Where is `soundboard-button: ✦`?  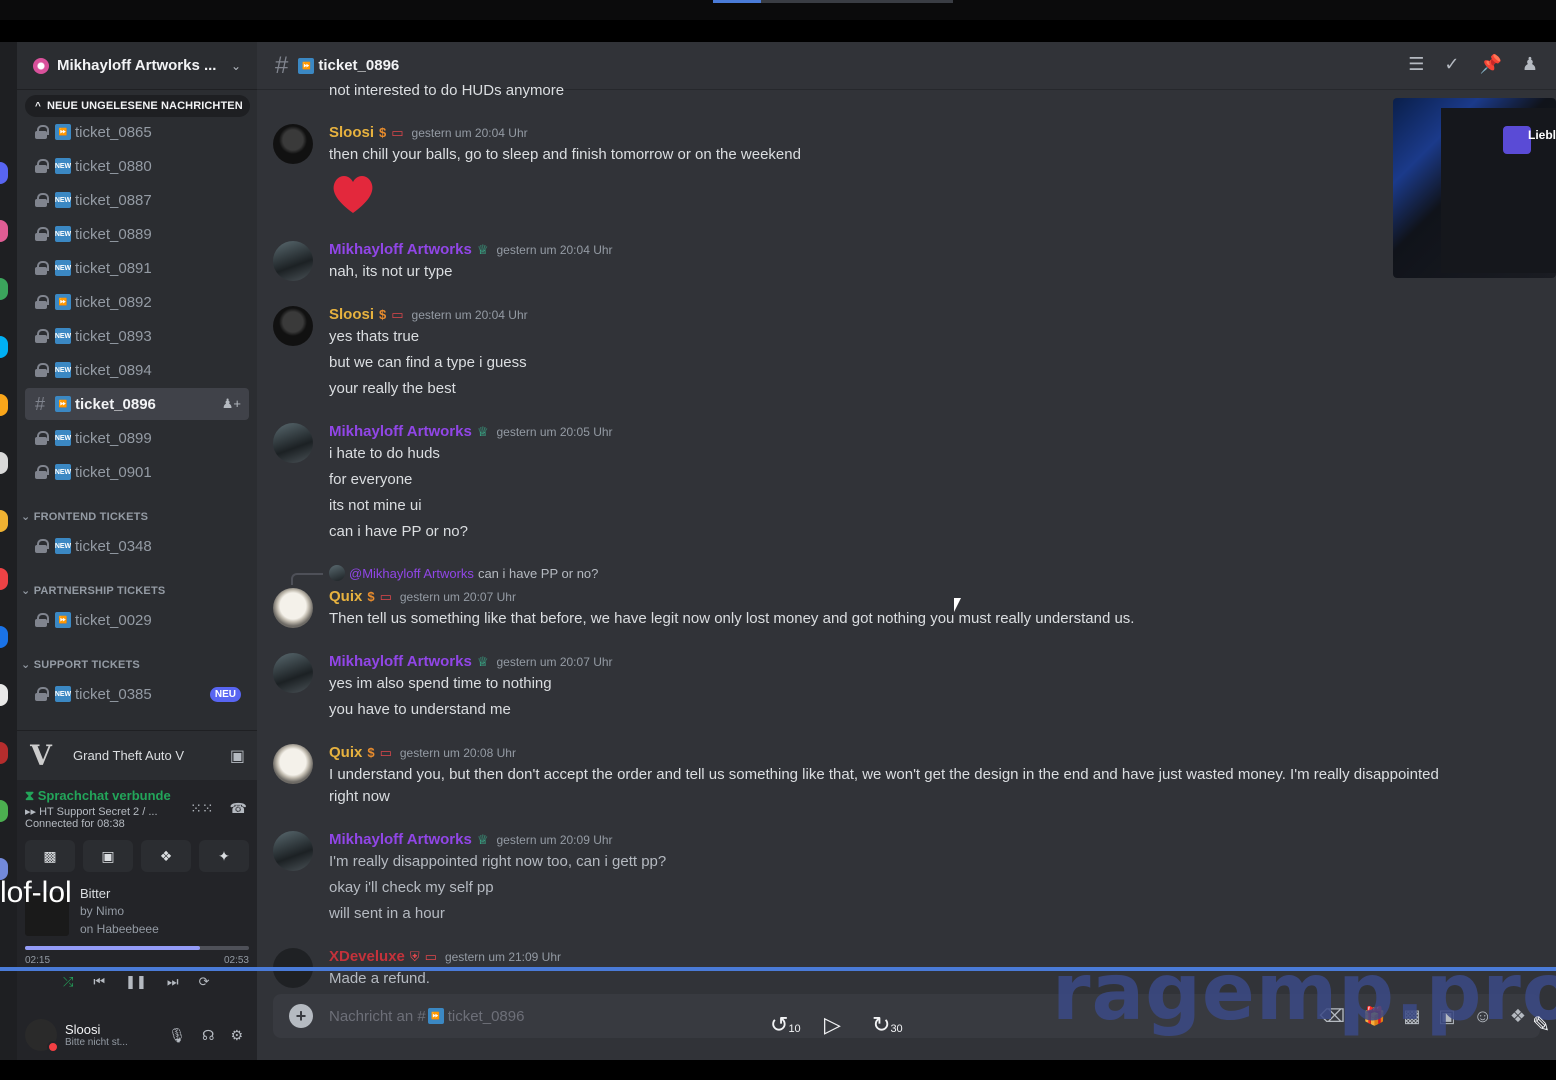 soundboard-button: ✦ is located at coordinates (224, 856).